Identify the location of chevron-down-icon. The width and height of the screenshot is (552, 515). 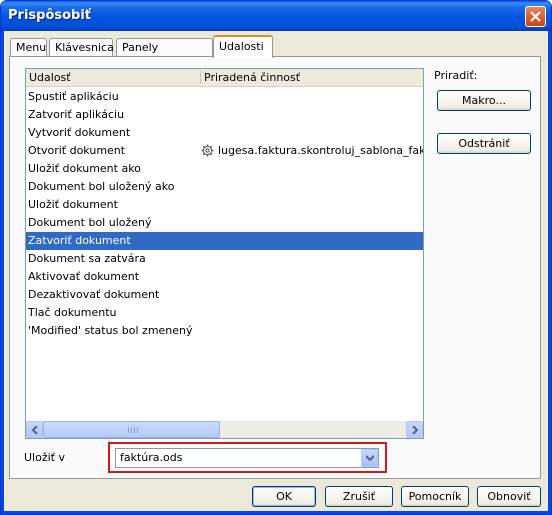
(370, 458).